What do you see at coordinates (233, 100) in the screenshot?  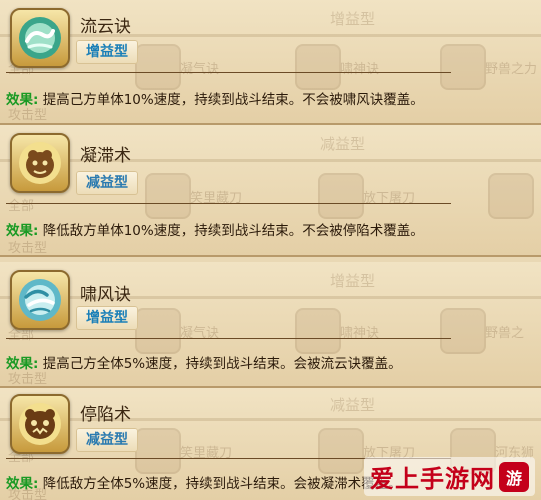 I see `effect-description: 提高己方单体10%速度，持续到战斗结束。不会被啸风诀覆盖。` at bounding box center [233, 100].